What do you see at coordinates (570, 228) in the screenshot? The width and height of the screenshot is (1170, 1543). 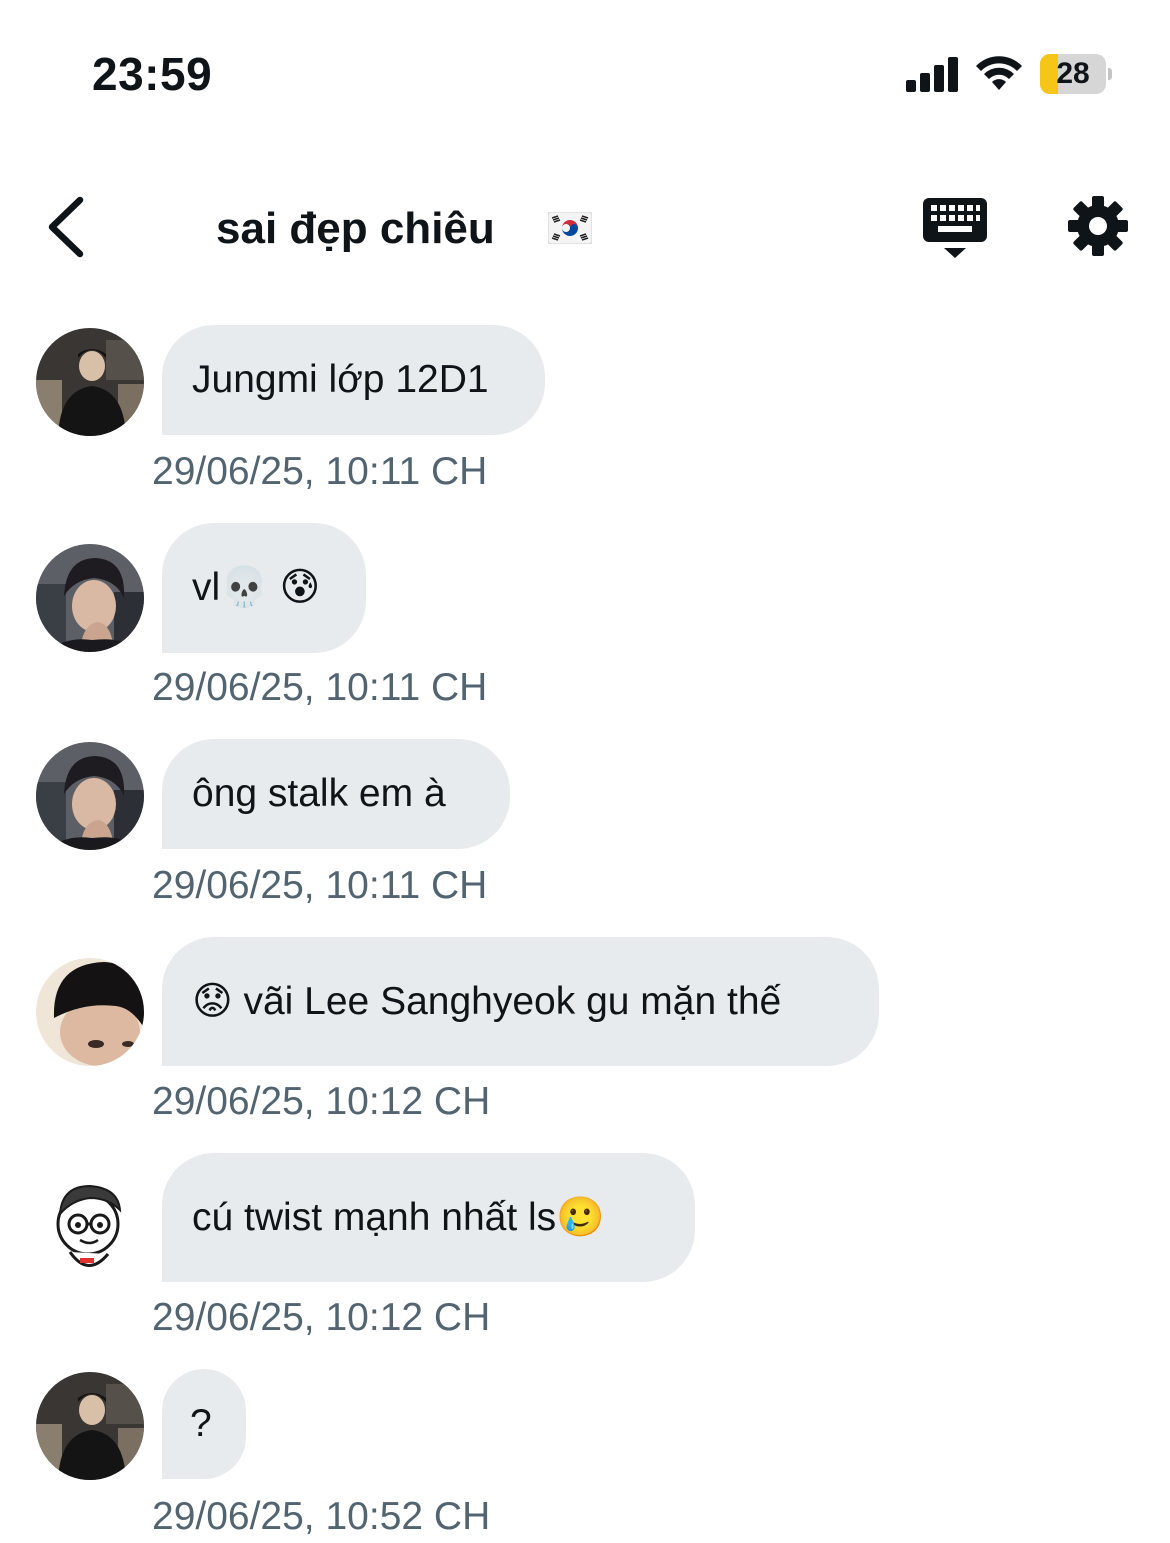 I see `south-korea-flag-icon` at bounding box center [570, 228].